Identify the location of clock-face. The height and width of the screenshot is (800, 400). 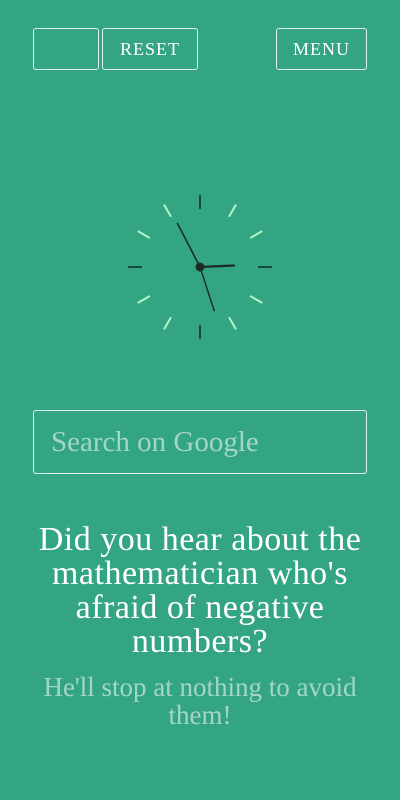
(200, 267).